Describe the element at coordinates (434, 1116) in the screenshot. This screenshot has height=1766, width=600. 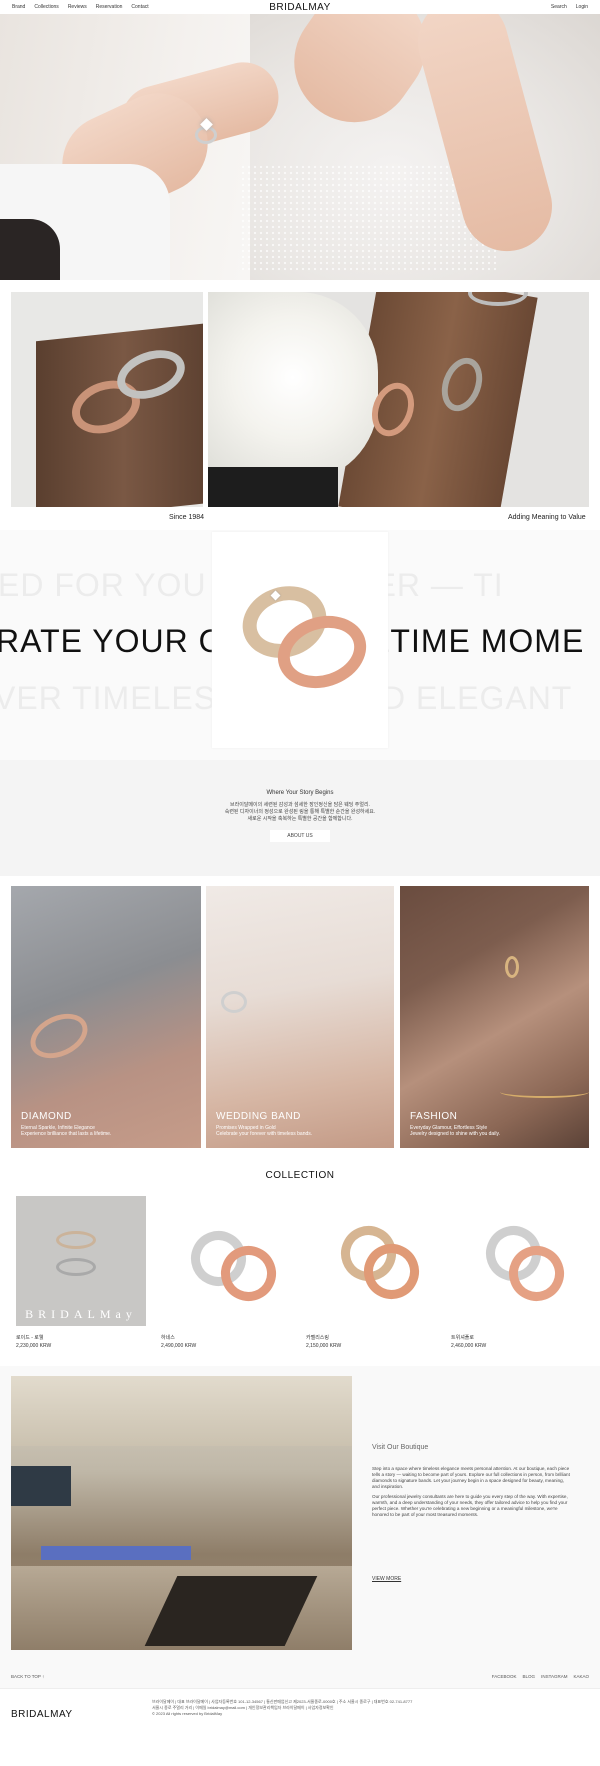
I see `category-fashion-title: FASHION` at that location.